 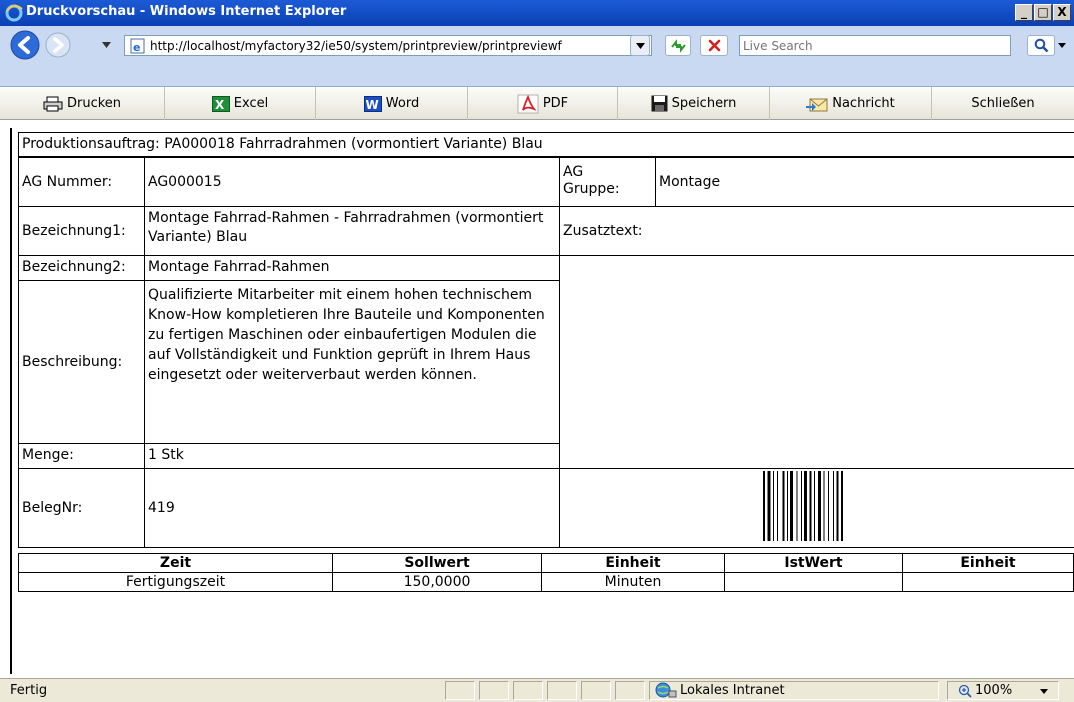 What do you see at coordinates (352, 508) in the screenshot?
I see `document-number-value: 419` at bounding box center [352, 508].